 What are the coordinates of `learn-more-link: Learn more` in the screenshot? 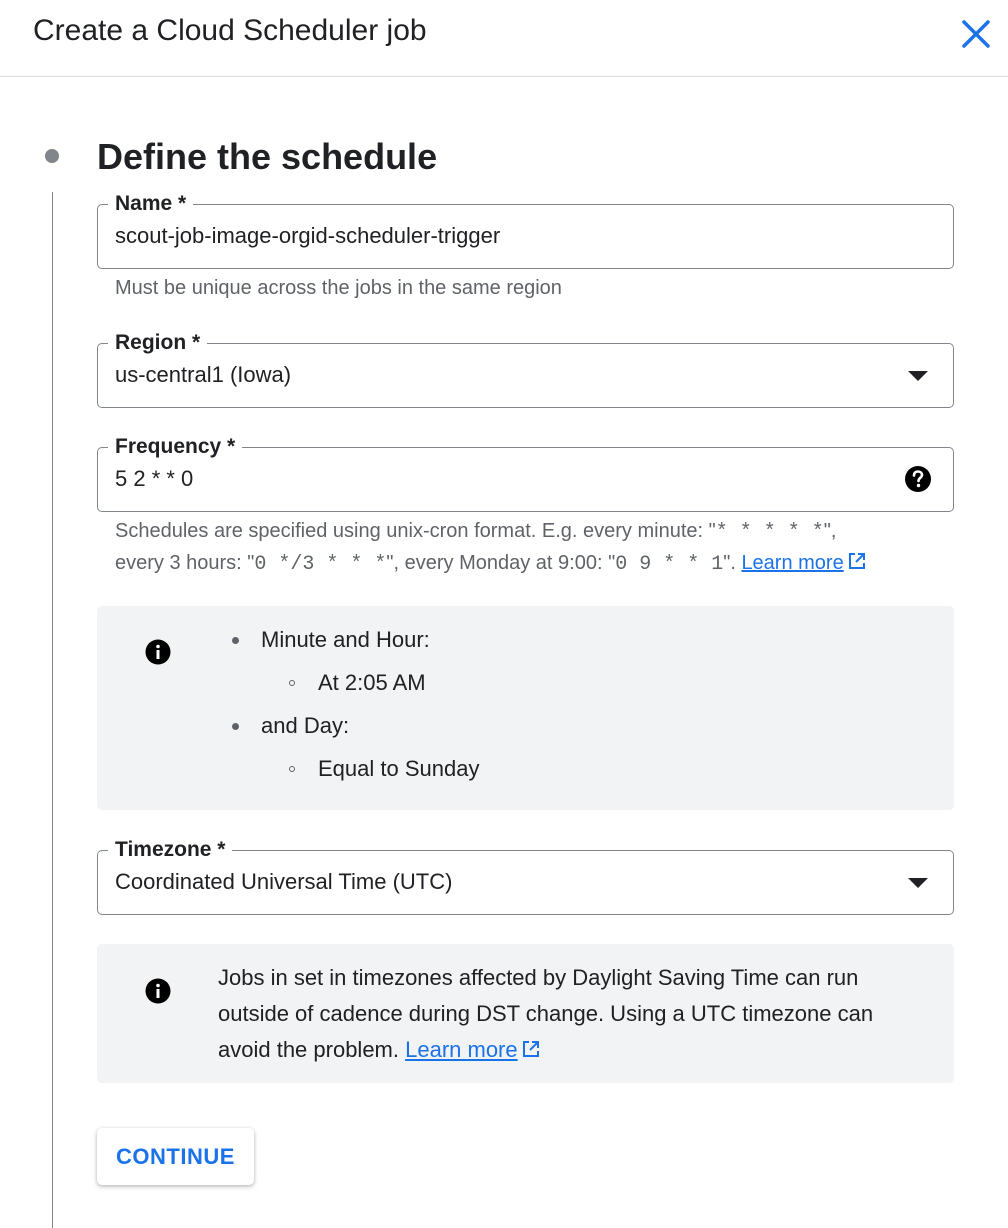 It's located at (792, 563).